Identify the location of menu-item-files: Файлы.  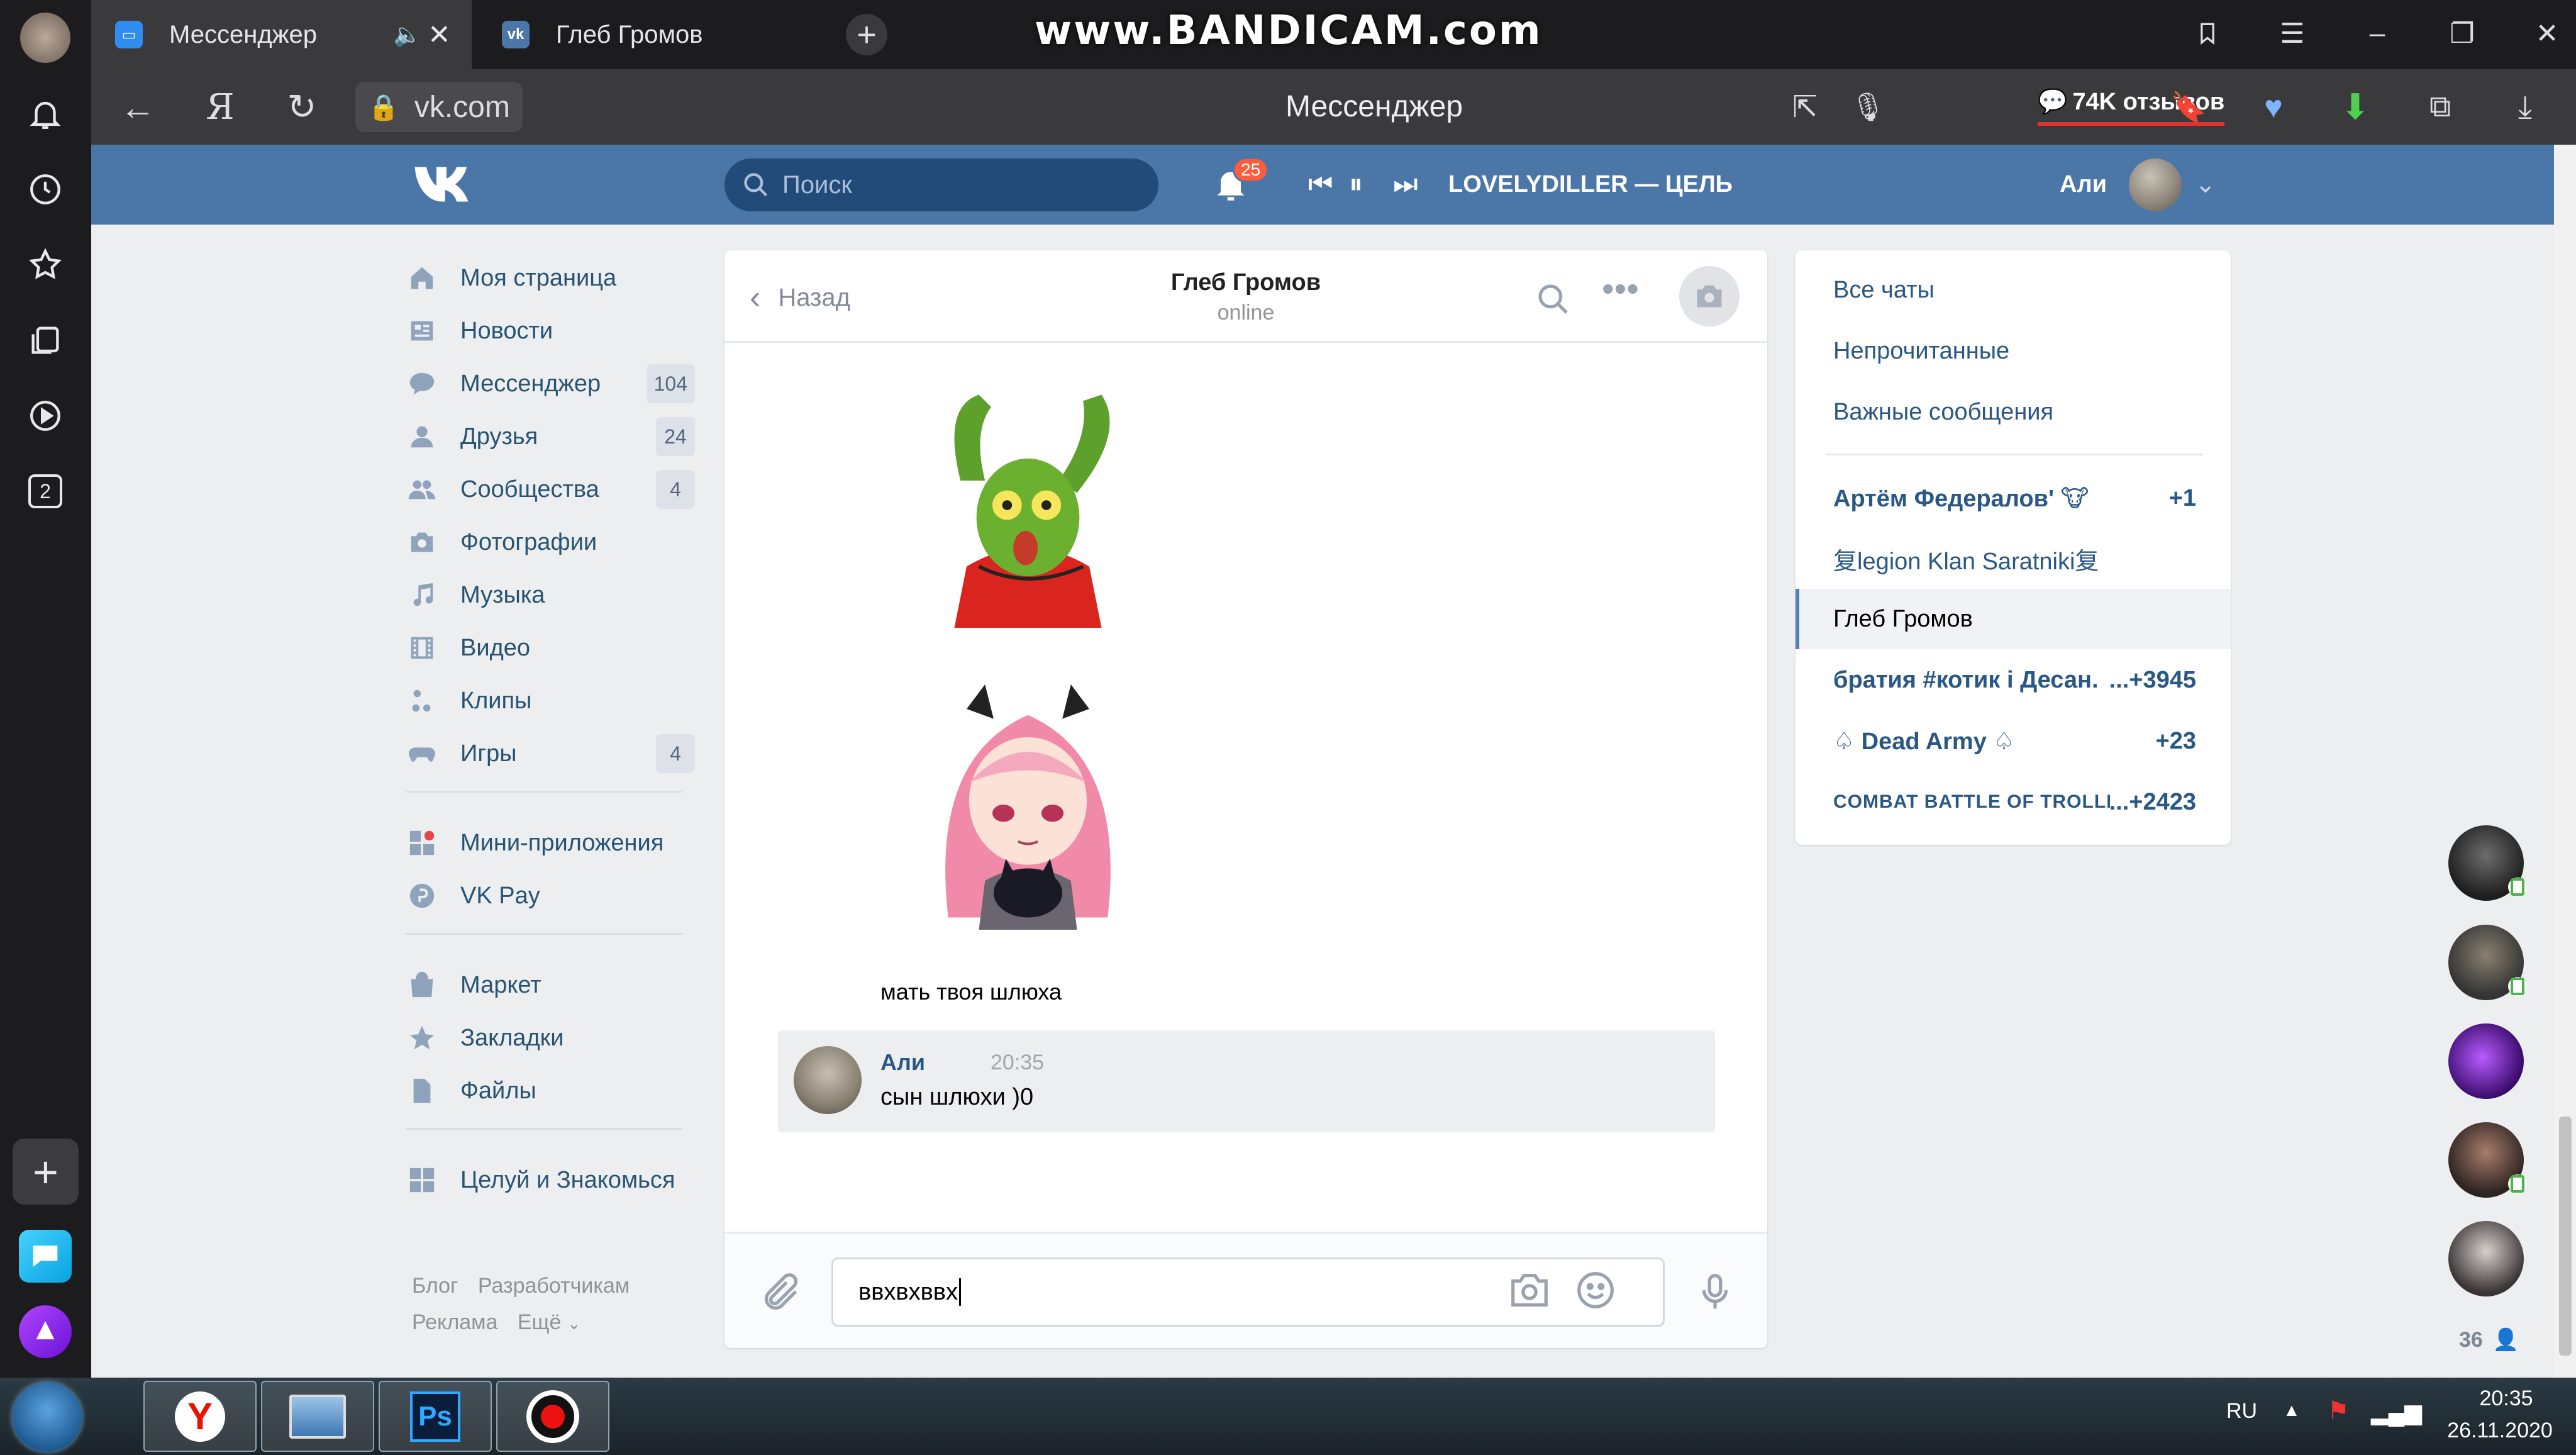
(550, 1091).